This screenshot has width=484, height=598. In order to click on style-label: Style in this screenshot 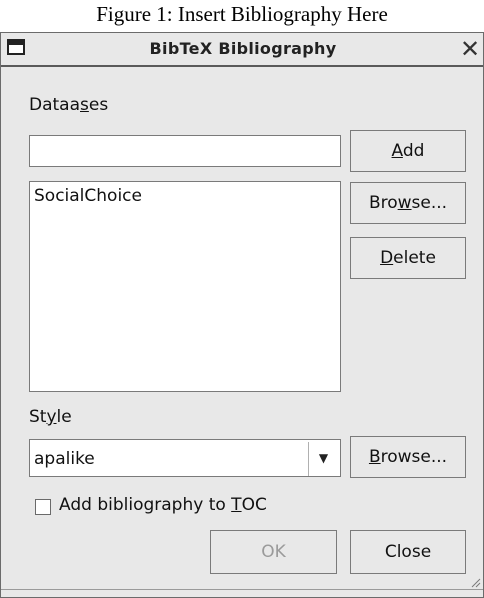, I will do `click(50, 417)`.